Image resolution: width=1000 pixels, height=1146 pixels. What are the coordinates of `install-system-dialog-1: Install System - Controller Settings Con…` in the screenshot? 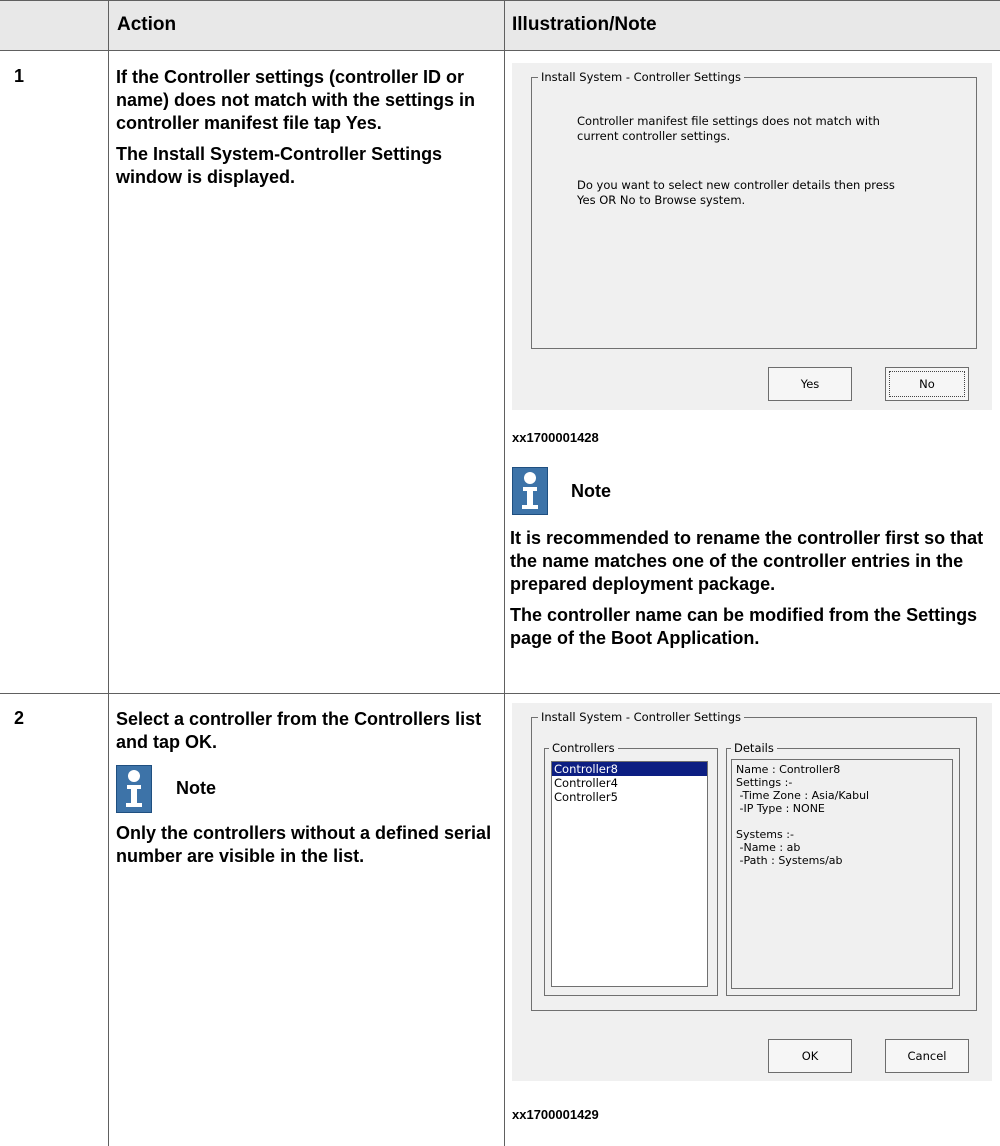 It's located at (752, 236).